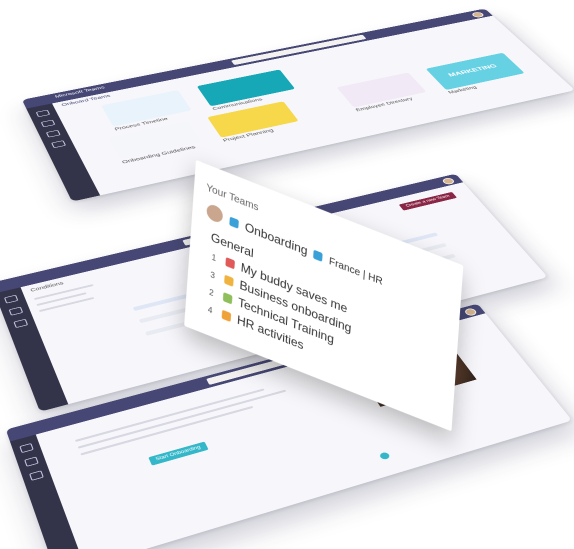 The width and height of the screenshot is (574, 549). I want to click on chat-fab-icon, so click(384, 456).